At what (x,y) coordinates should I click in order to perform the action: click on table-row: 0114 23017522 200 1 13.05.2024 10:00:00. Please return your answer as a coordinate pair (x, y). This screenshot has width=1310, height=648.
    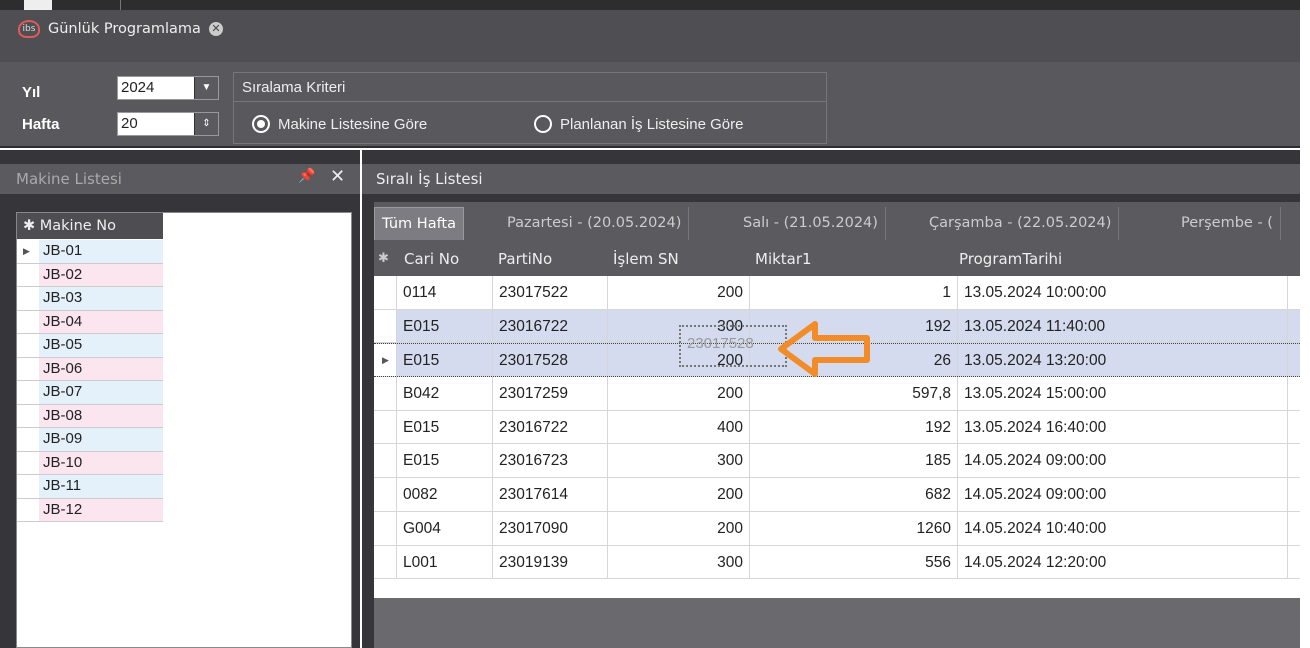
    Looking at the image, I should click on (837, 293).